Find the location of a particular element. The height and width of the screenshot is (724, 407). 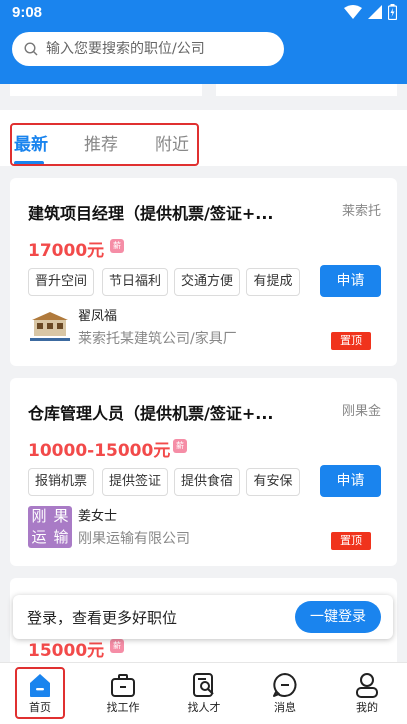

job-location: 莱索托 is located at coordinates (361, 211).